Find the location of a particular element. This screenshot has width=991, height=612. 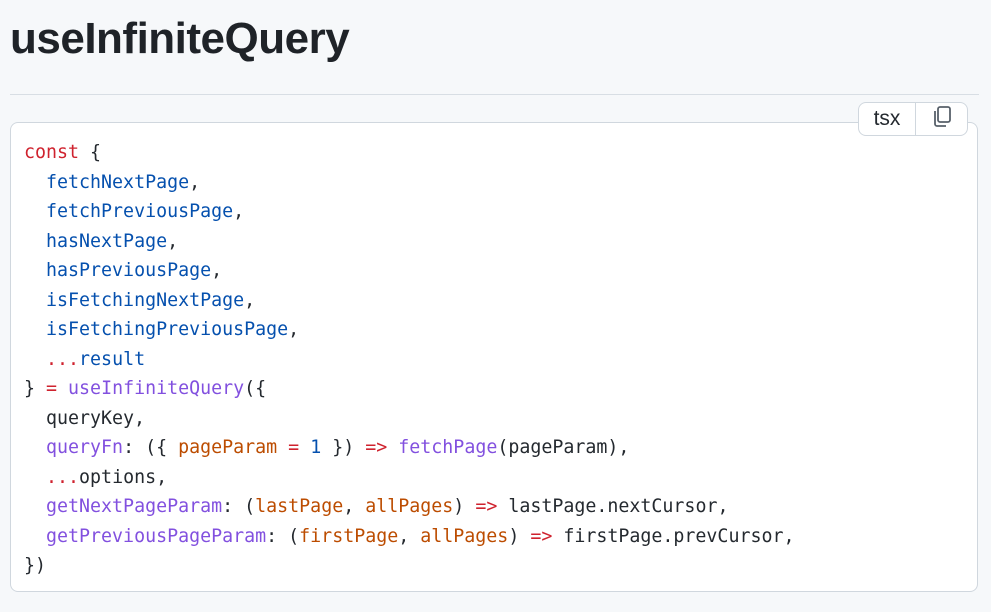

code-token: ({ is located at coordinates (255, 388).